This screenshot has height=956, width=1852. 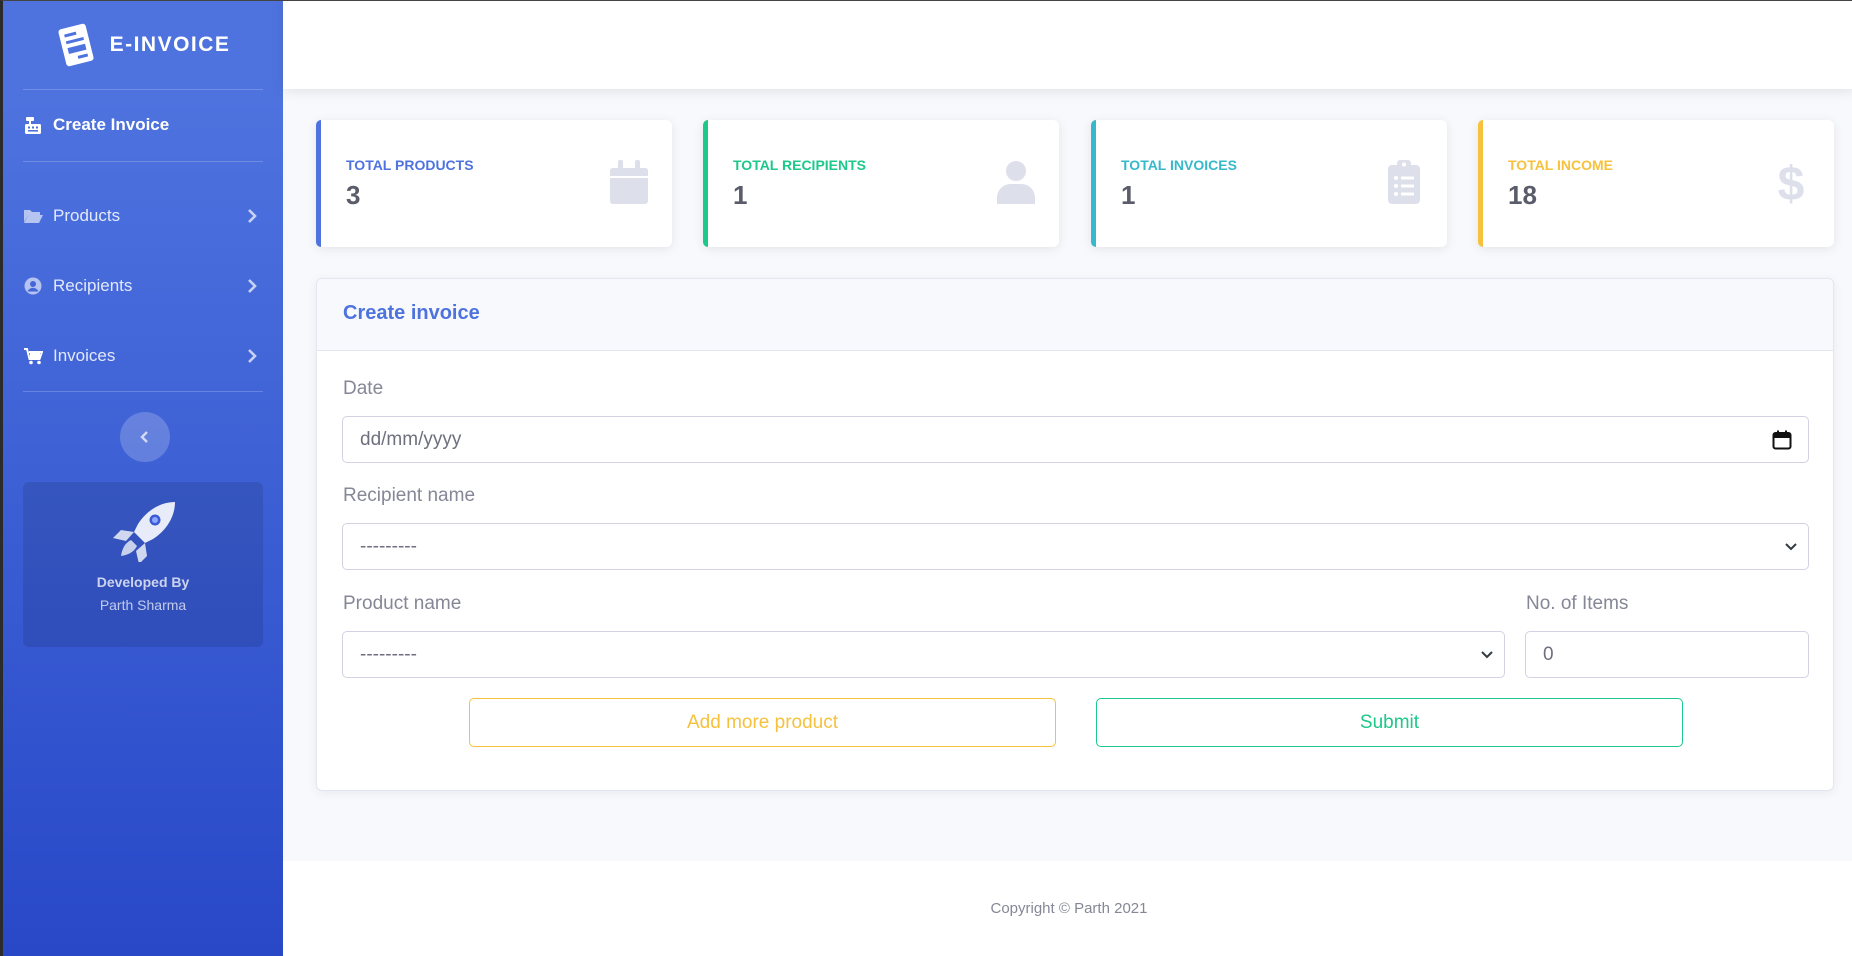 I want to click on rocket-icon, so click(x=144, y=532).